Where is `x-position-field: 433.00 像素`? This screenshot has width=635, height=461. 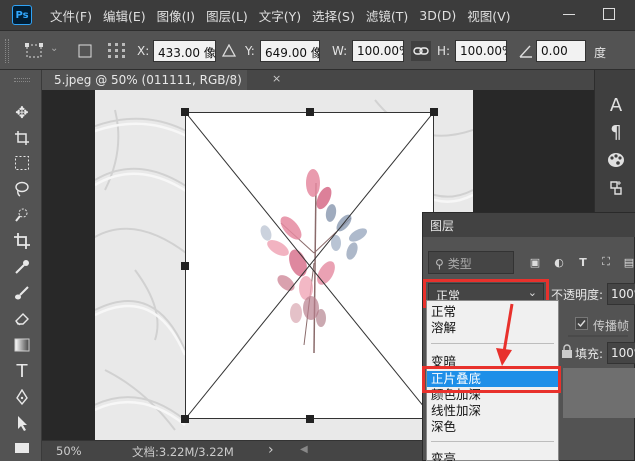
x-position-field: 433.00 像素 is located at coordinates (184, 51).